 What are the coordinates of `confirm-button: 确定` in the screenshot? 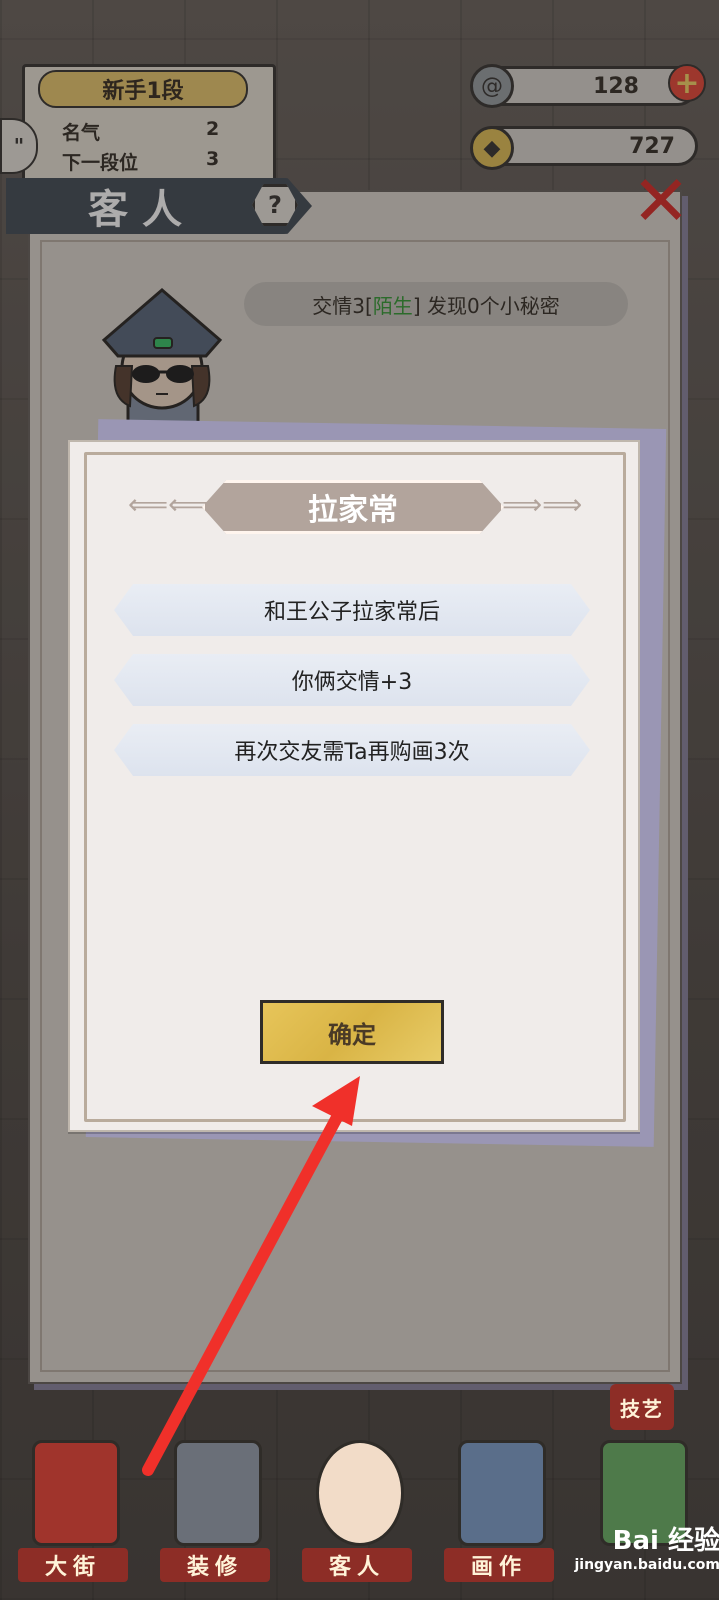 It's located at (352, 1032).